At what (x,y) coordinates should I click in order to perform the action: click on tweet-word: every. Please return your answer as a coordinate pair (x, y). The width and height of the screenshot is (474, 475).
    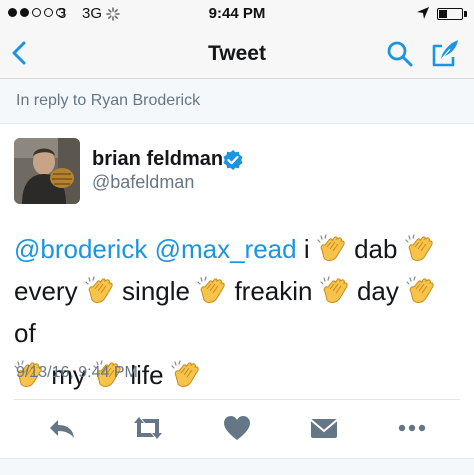
    Looking at the image, I should click on (46, 291).